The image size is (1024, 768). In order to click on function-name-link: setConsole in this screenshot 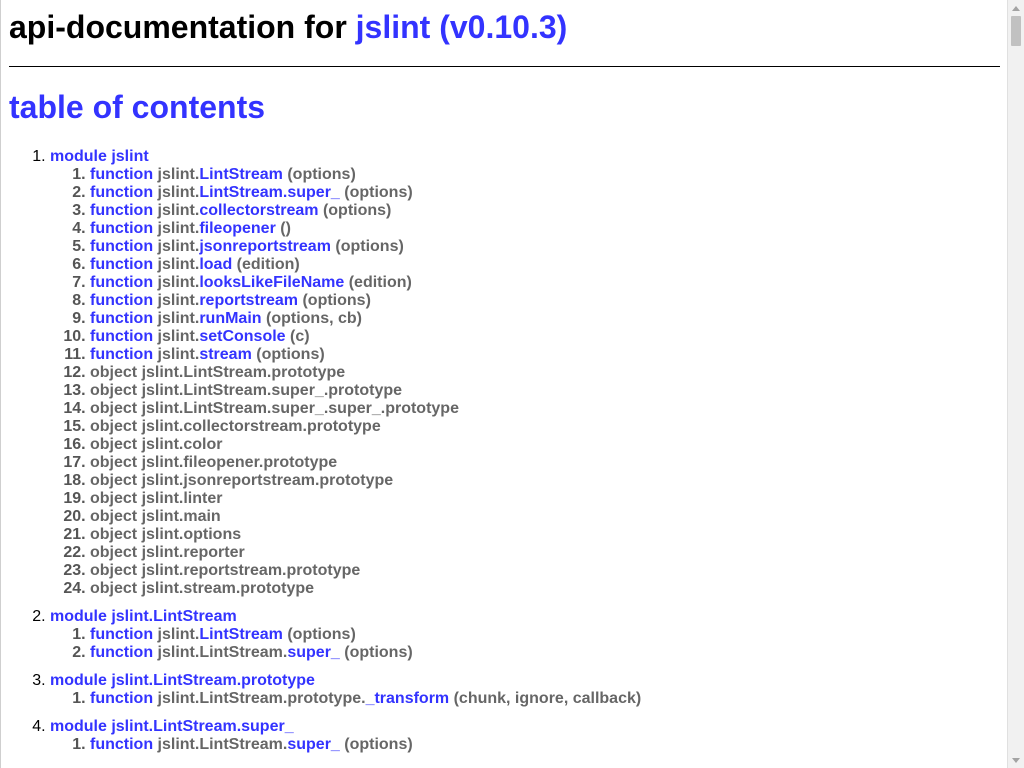, I will do `click(242, 336)`.